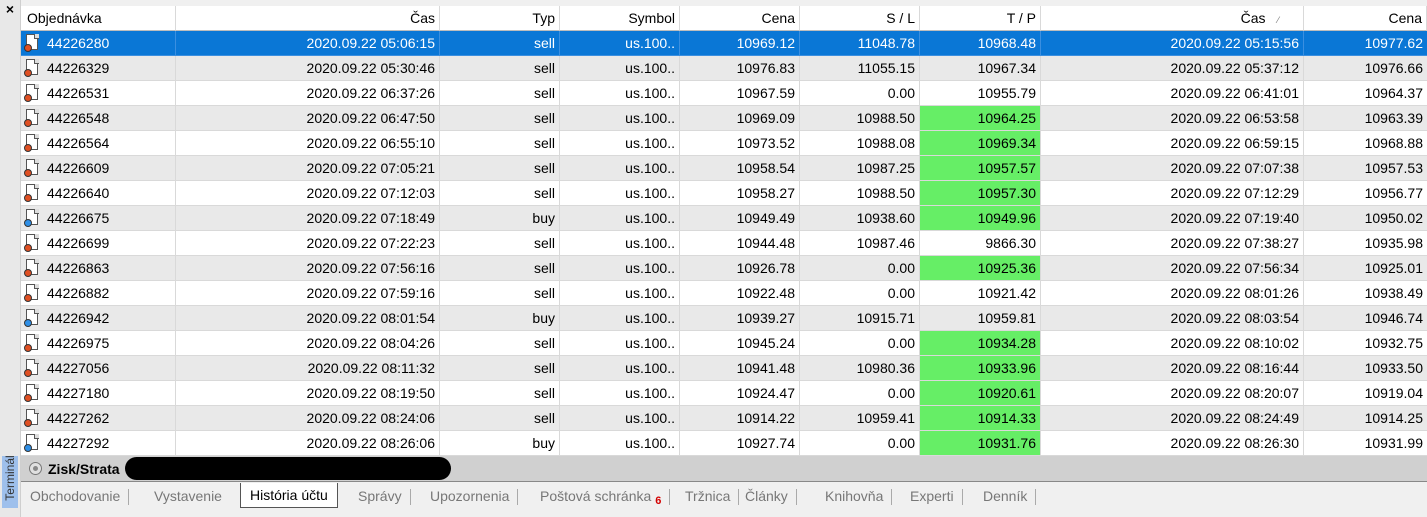 This screenshot has height=517, width=1427. I want to click on col-header-type: Typ, so click(500, 18).